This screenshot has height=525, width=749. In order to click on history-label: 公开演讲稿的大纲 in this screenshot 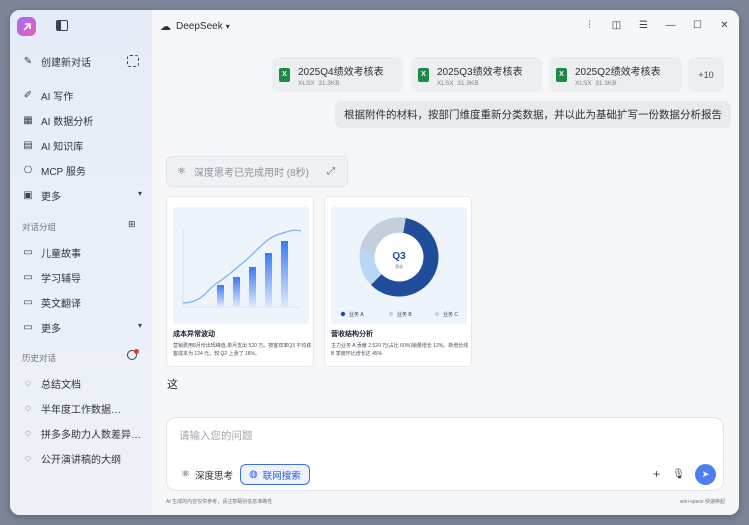, I will do `click(81, 460)`.